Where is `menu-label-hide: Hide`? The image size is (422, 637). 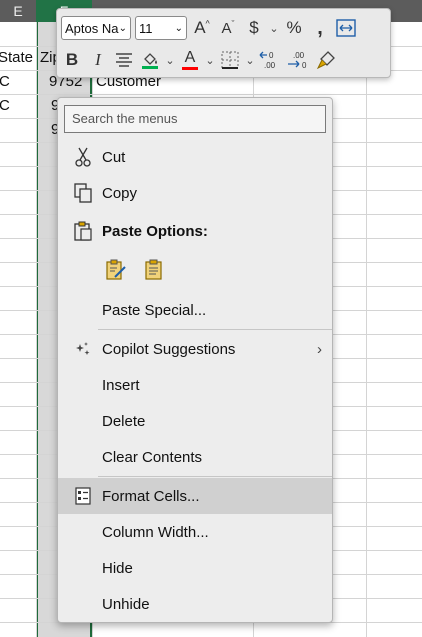
menu-label-hide: Hide is located at coordinates (117, 568).